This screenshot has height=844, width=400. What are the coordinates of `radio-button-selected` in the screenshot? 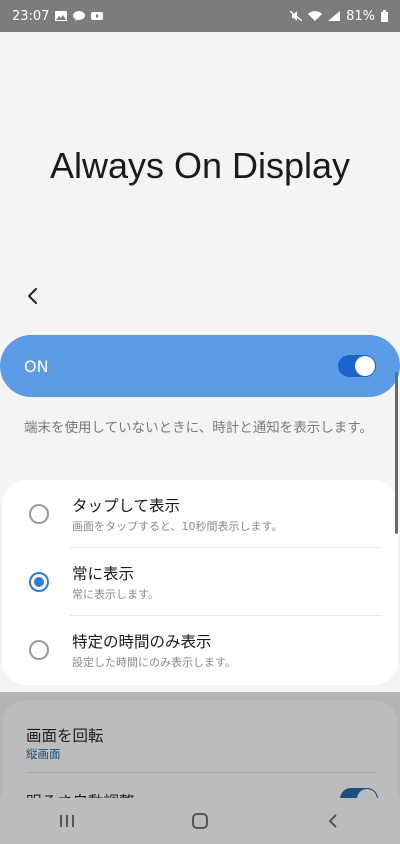 It's located at (39, 582).